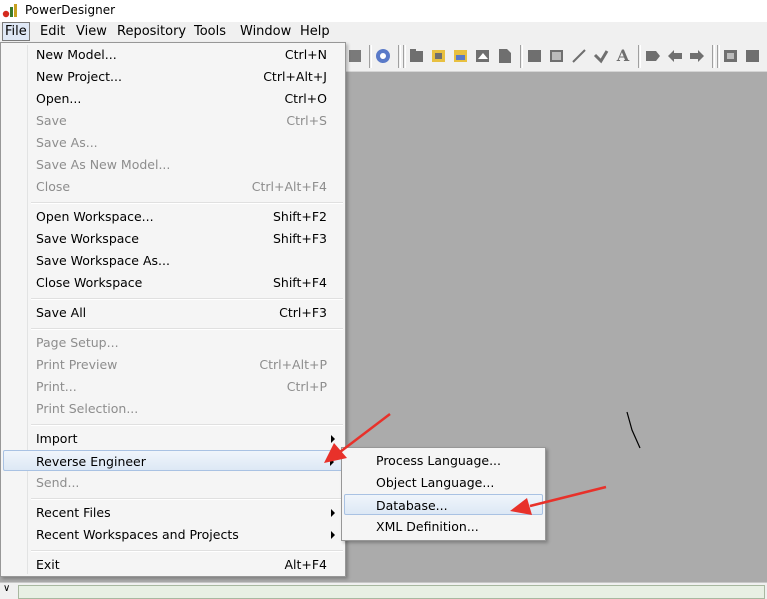  What do you see at coordinates (210, 31) in the screenshot?
I see `menu-tools: Tools` at bounding box center [210, 31].